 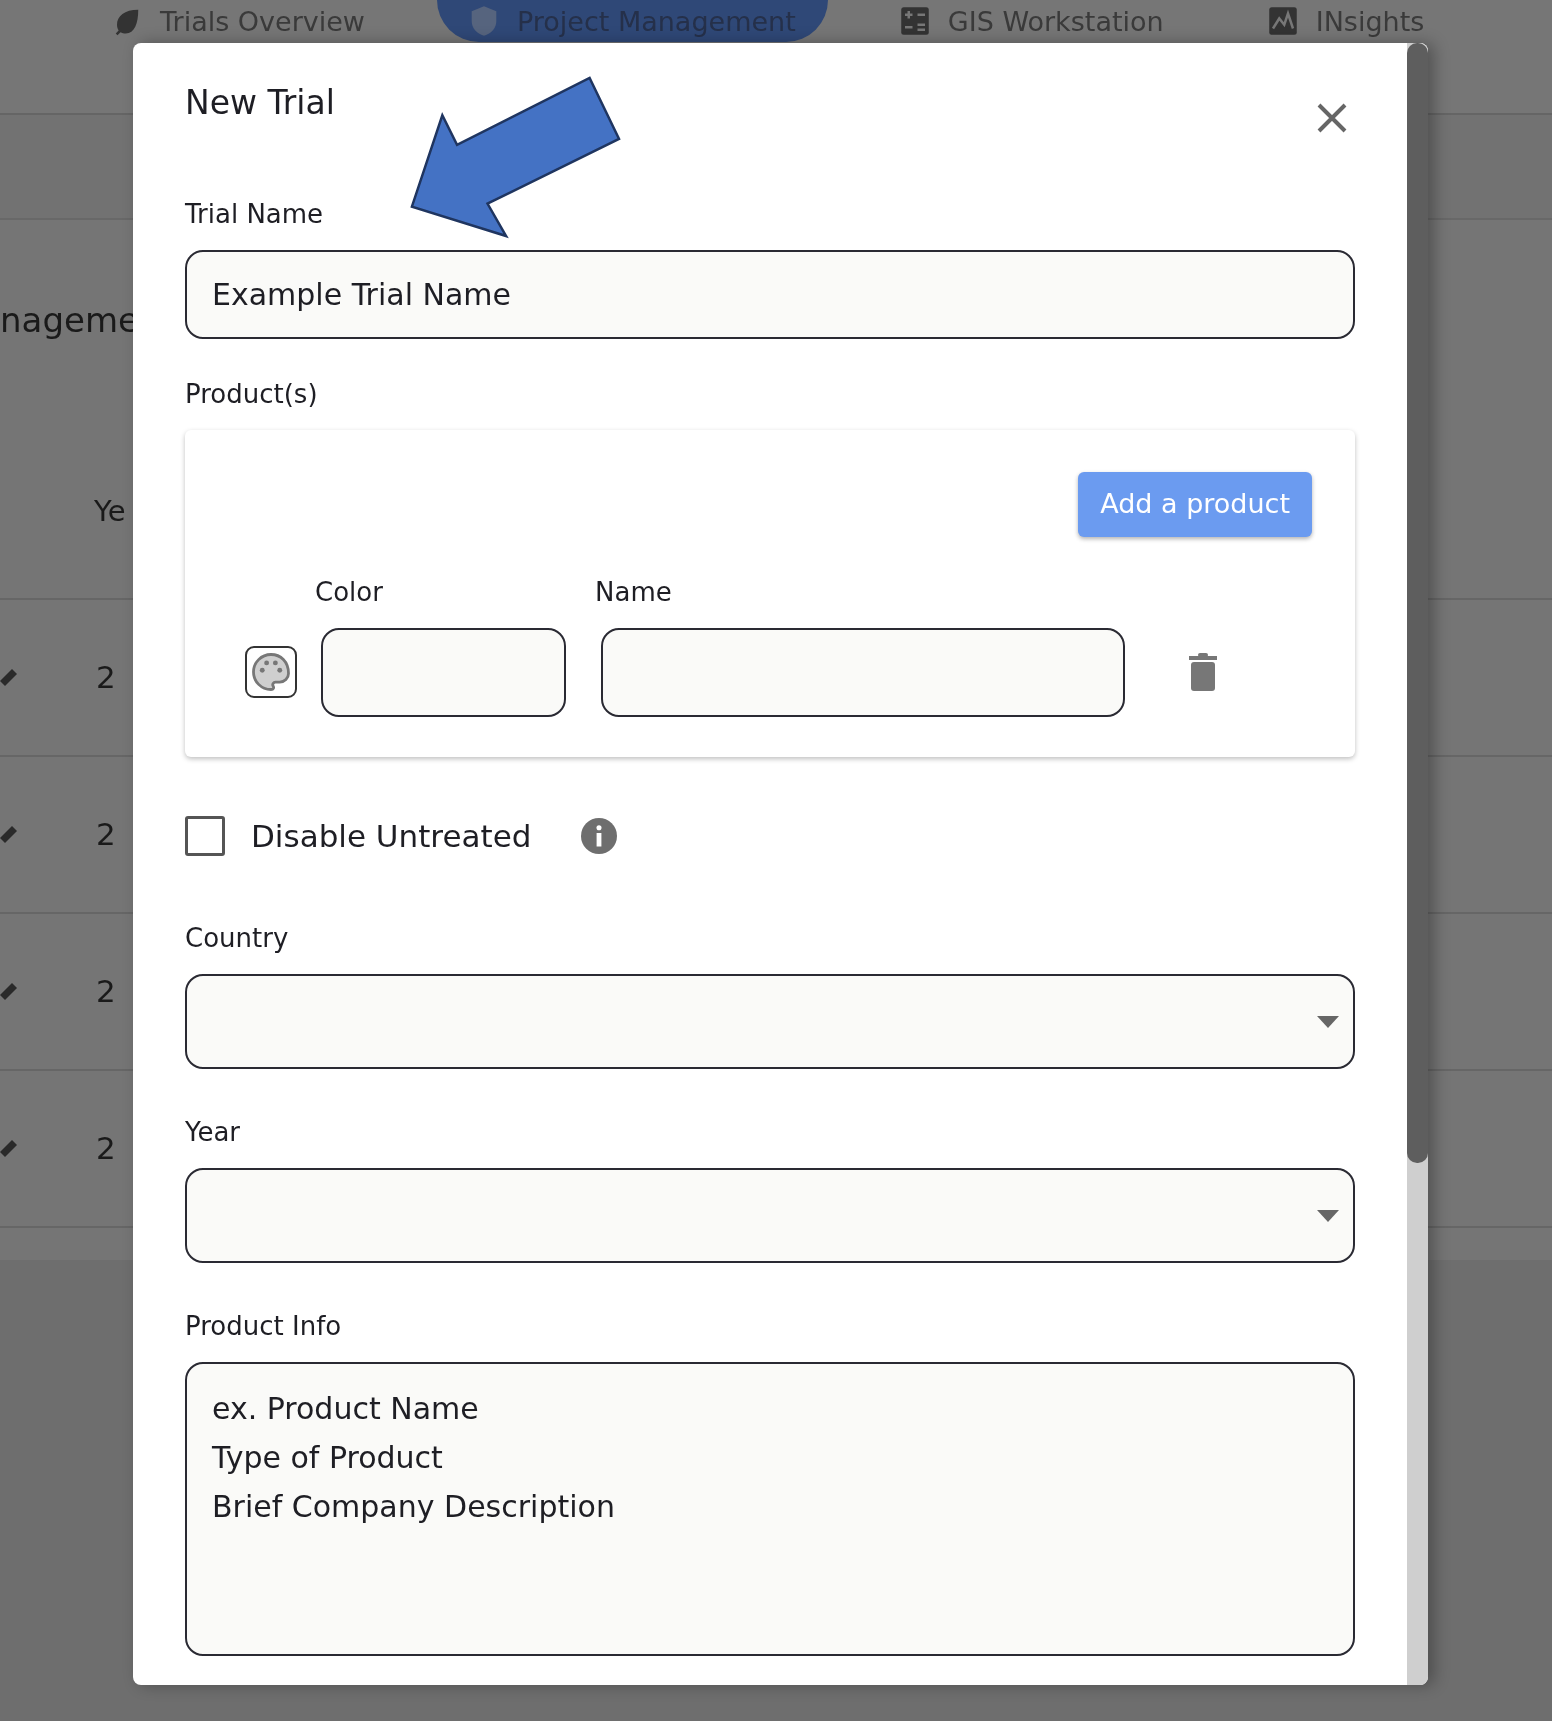 What do you see at coordinates (237, 938) in the screenshot?
I see `field-label: Country` at bounding box center [237, 938].